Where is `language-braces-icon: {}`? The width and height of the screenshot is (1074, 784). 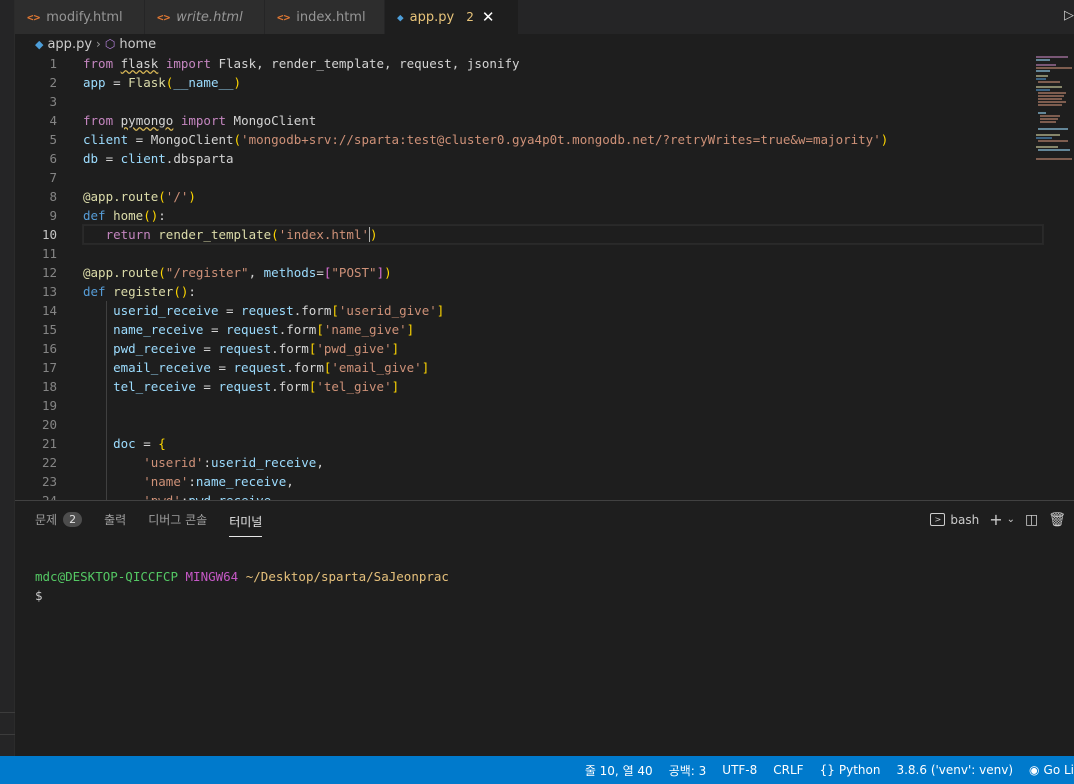
language-braces-icon: {} is located at coordinates (827, 770).